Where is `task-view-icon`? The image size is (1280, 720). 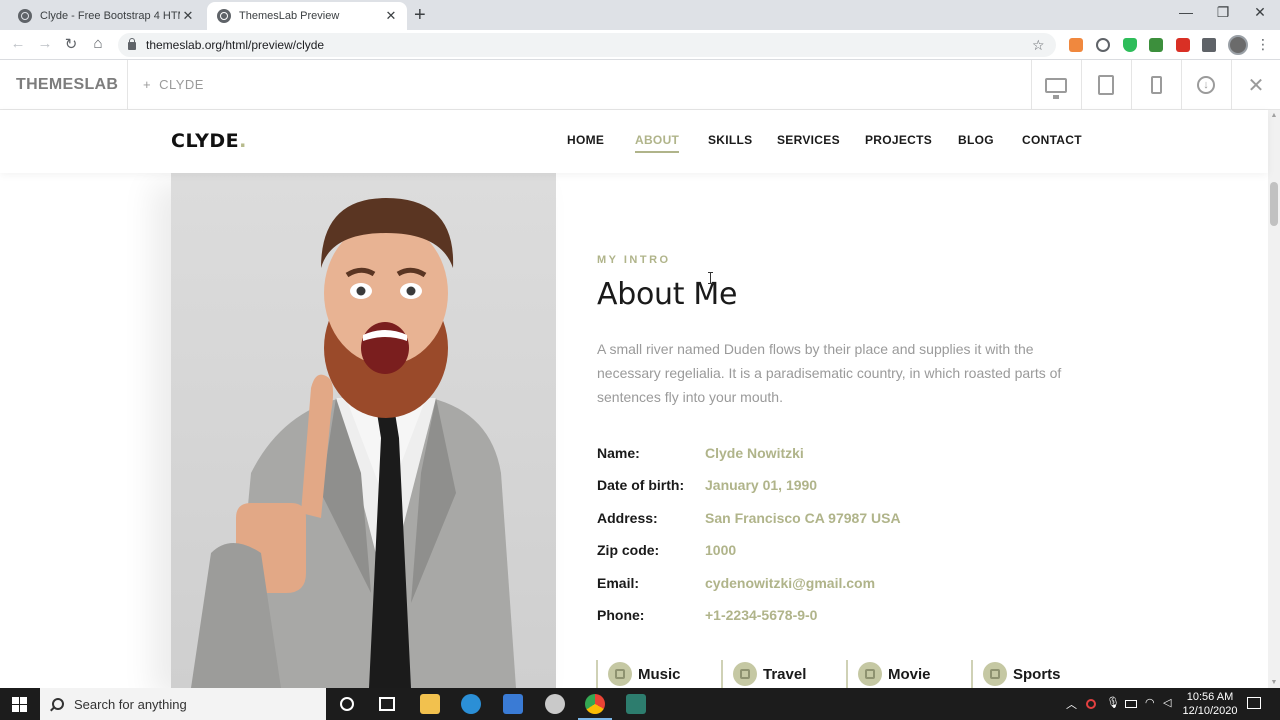 task-view-icon is located at coordinates (387, 704).